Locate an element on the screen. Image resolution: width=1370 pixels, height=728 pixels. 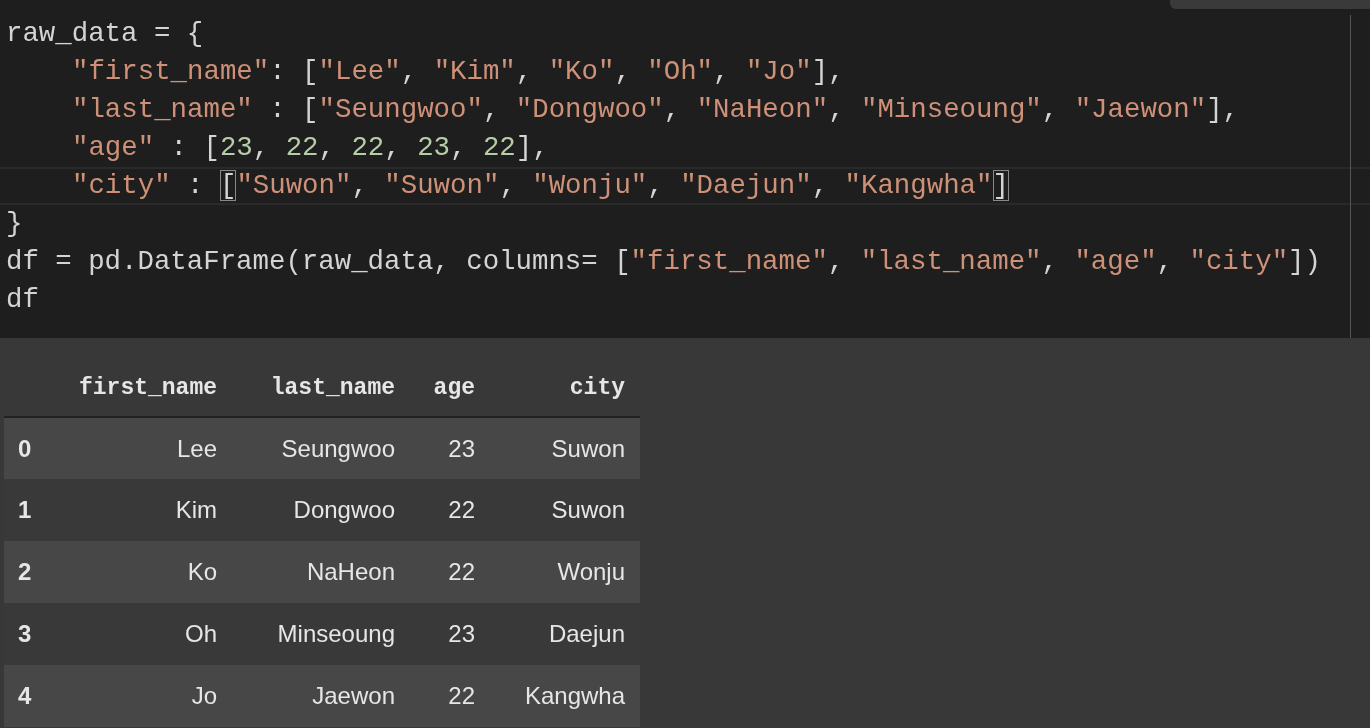
table-cell: Wonju is located at coordinates (565, 572).